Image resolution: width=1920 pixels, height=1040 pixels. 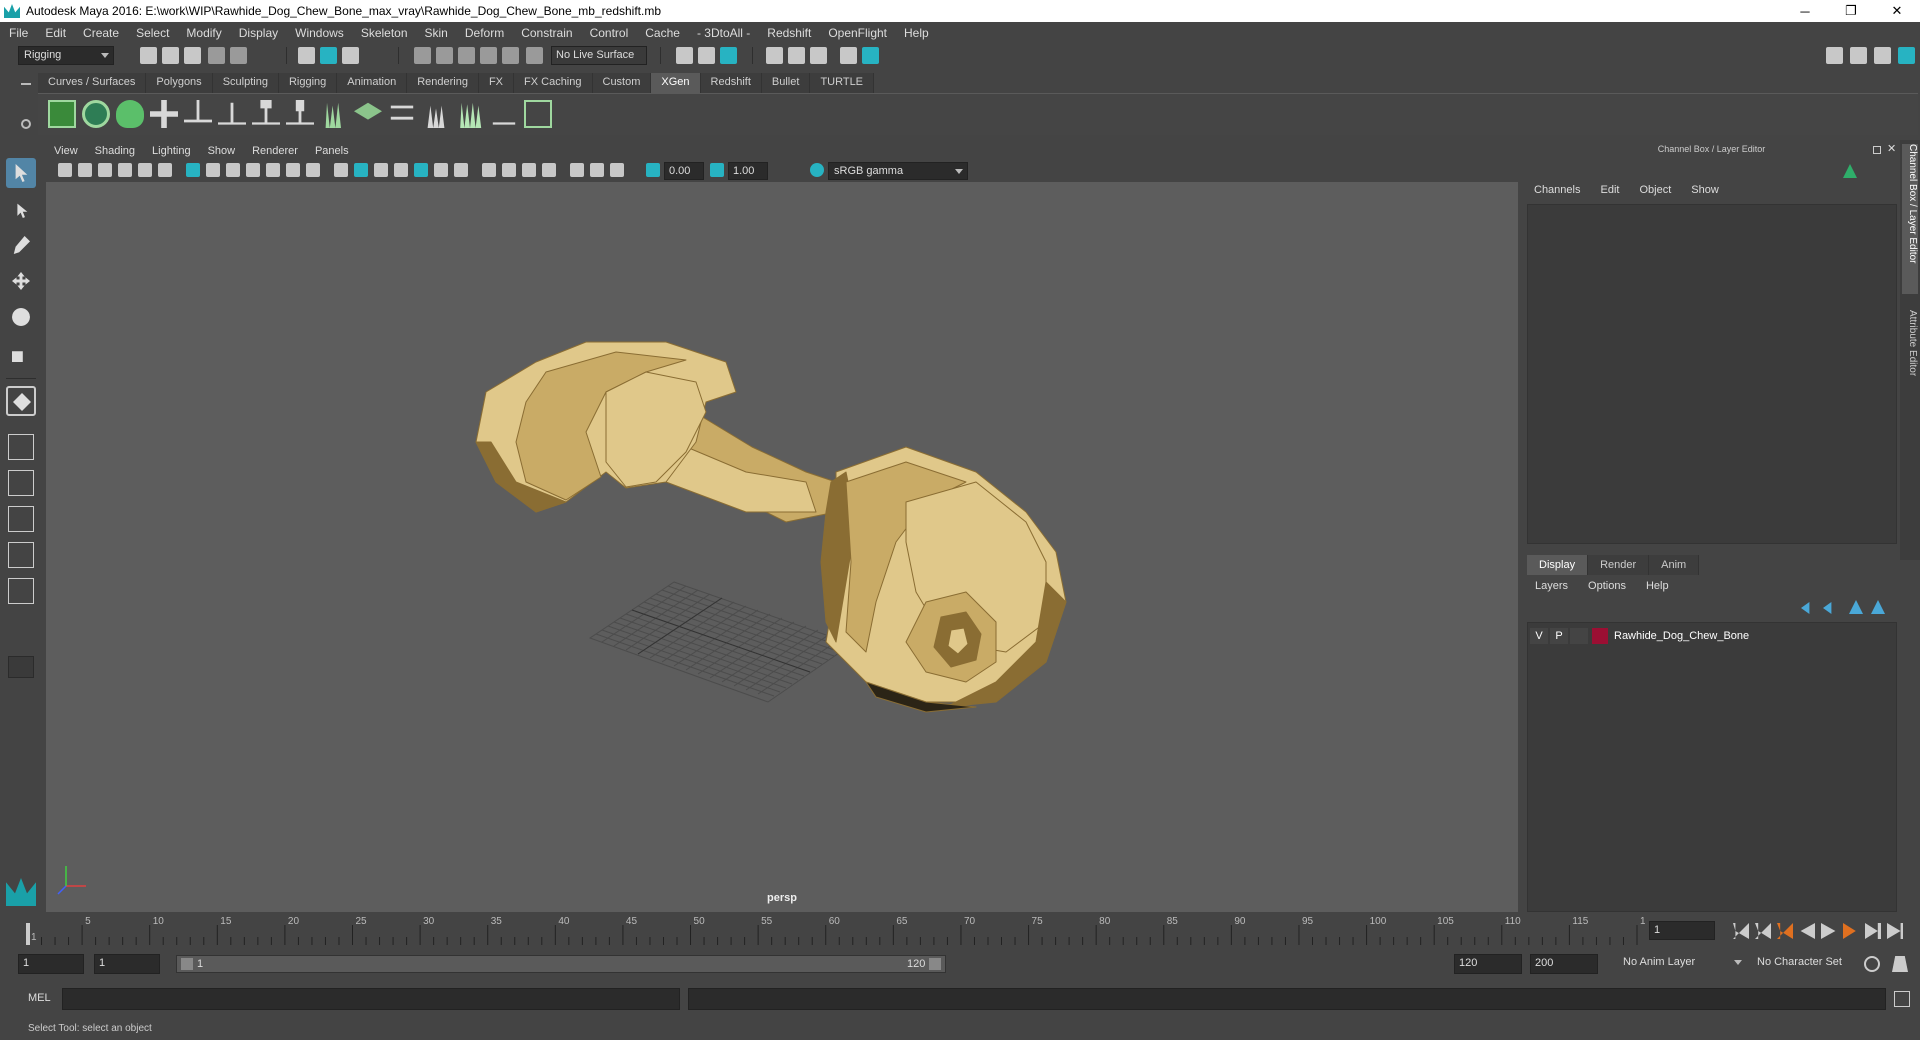 I want to click on side-tab-attribute-editor: Attribute Editor, so click(x=1910, y=360).